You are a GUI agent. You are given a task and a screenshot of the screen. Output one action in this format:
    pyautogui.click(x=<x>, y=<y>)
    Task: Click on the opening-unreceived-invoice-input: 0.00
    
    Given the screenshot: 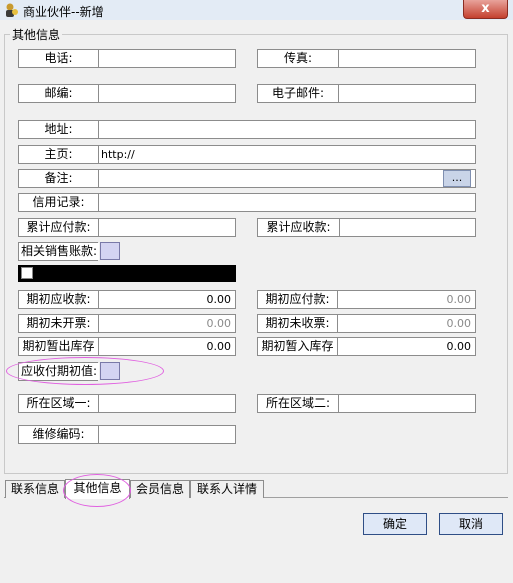 What is the action you would take?
    pyautogui.click(x=406, y=323)
    